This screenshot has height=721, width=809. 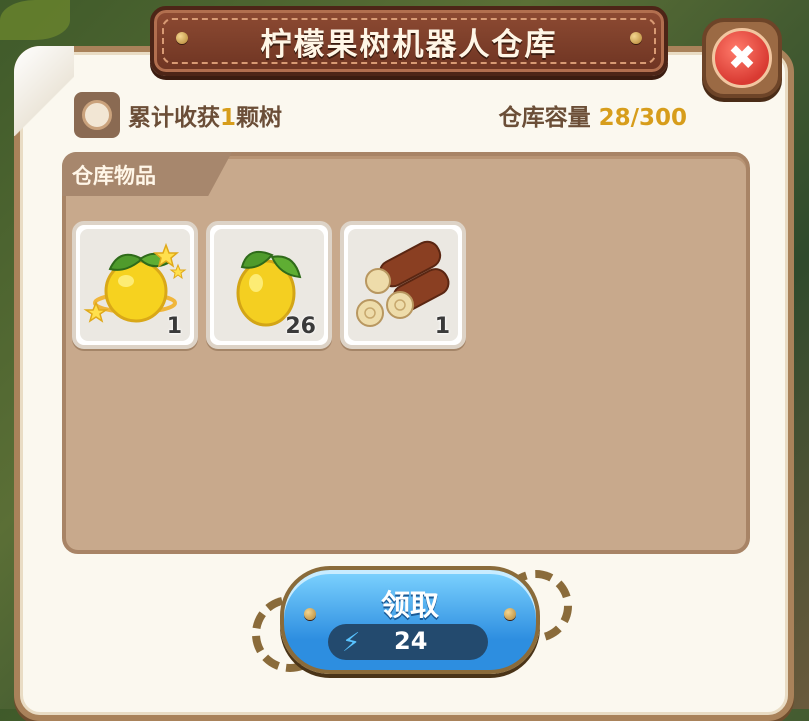 I want to click on capacity-label: 仓库容量, so click(x=544, y=118).